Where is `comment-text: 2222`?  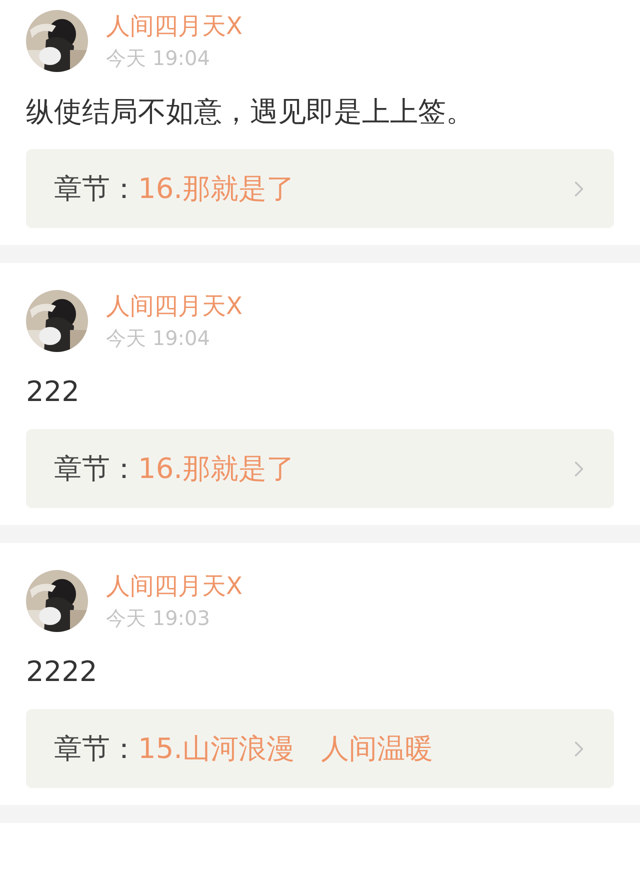
comment-text: 2222 is located at coordinates (62, 672).